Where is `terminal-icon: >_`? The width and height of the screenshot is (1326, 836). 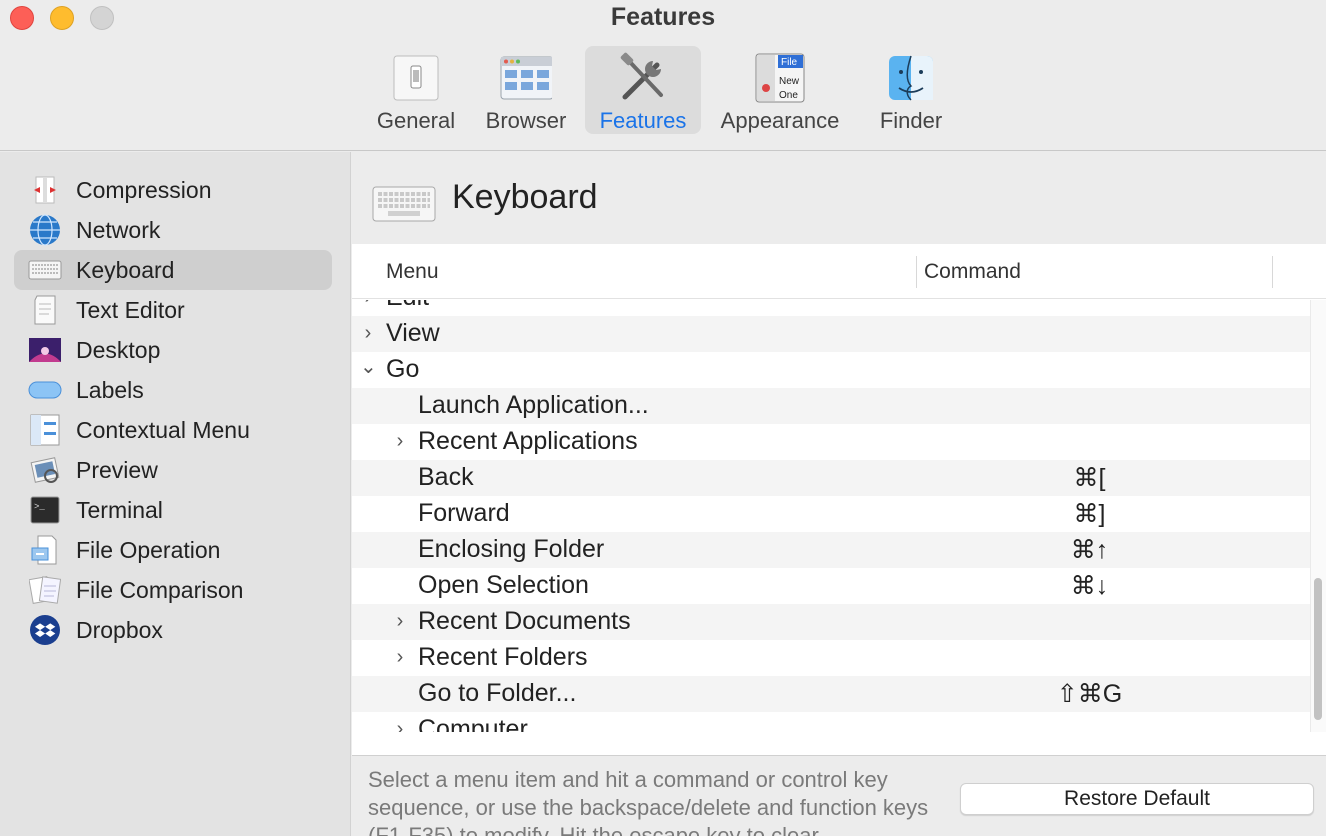 terminal-icon: >_ is located at coordinates (45, 510).